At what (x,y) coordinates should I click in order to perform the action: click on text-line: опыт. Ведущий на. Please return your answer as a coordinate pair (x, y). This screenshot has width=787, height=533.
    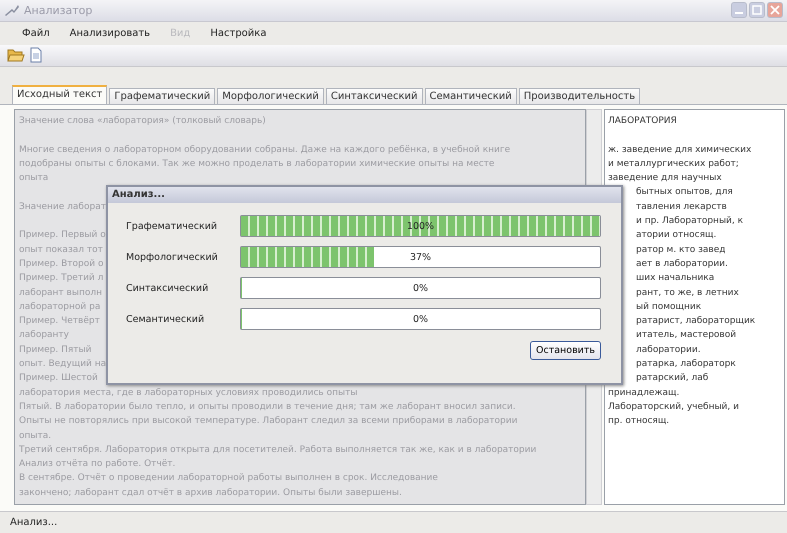
    Looking at the image, I should click on (62, 365).